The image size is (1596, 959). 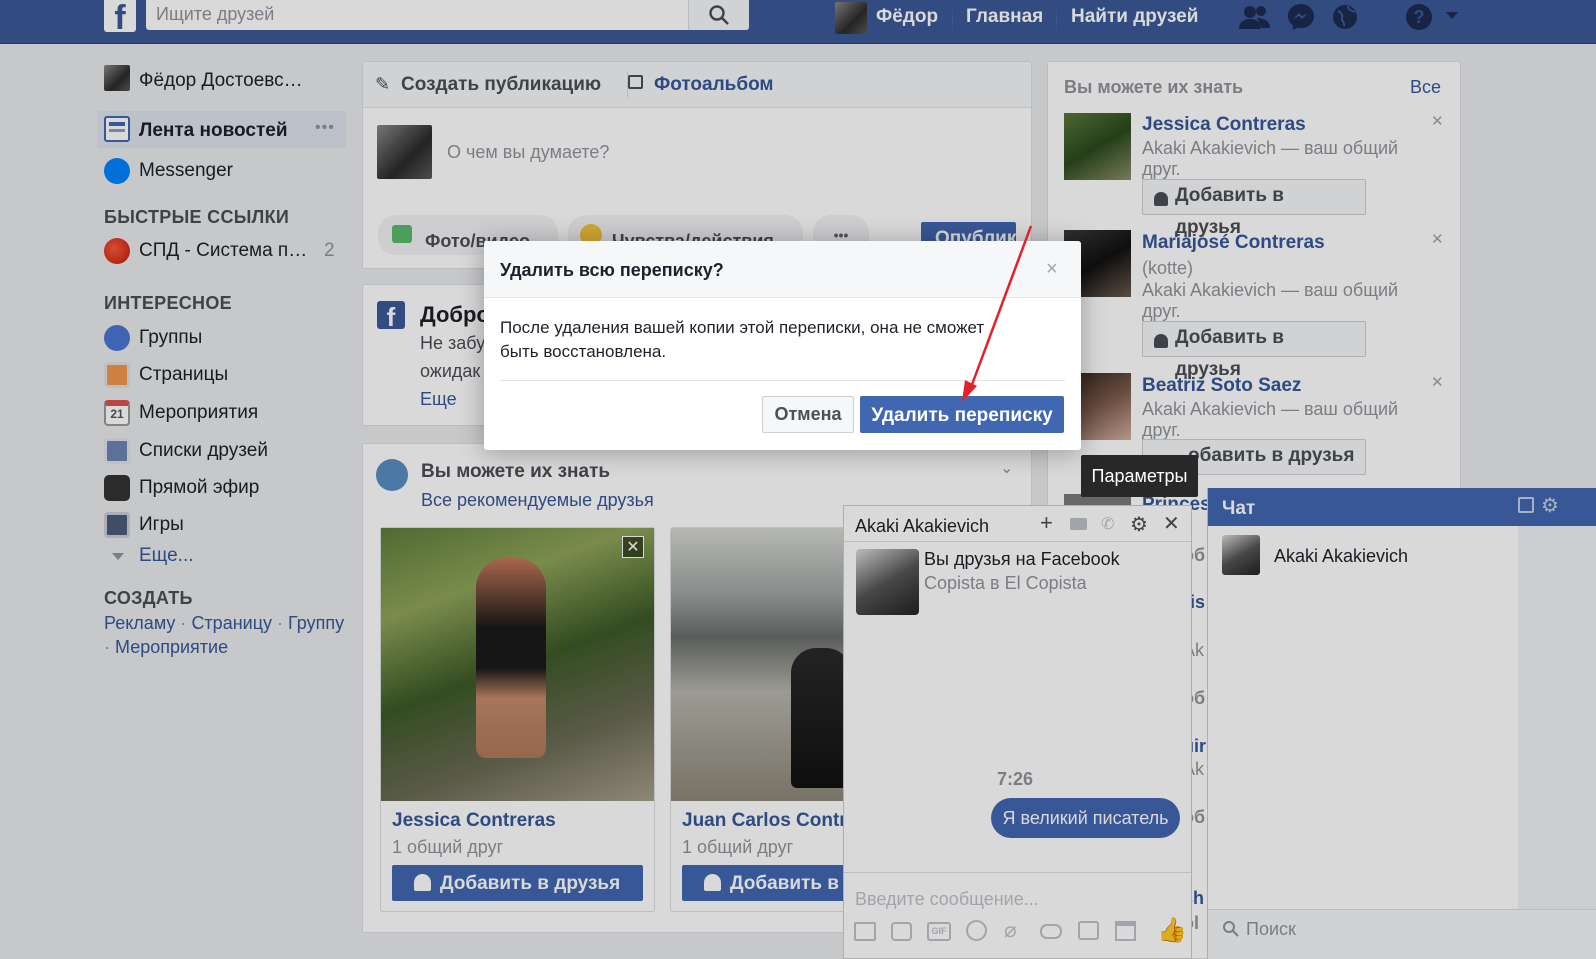 What do you see at coordinates (583, 351) in the screenshot?
I see `dialog-body-line: быть восстановлена.` at bounding box center [583, 351].